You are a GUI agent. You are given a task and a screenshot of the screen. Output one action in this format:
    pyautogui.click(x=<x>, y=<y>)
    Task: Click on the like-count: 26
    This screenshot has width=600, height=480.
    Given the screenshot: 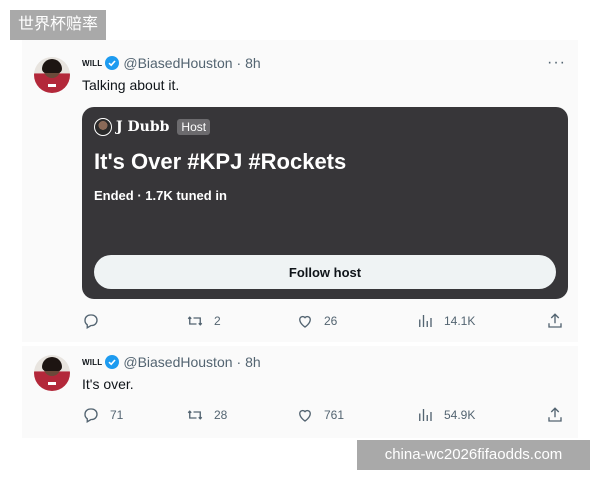 What is the action you would take?
    pyautogui.click(x=331, y=321)
    